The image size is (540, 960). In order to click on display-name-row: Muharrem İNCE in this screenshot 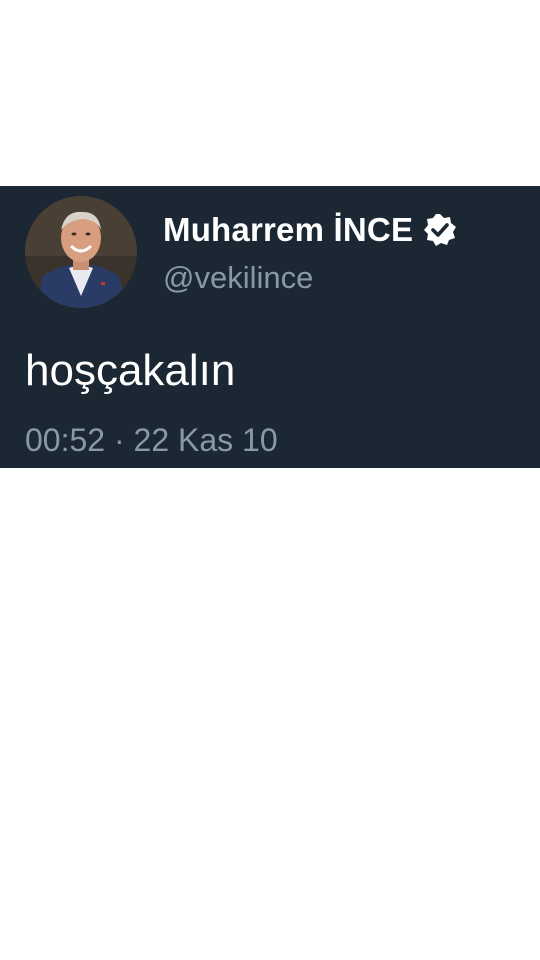, I will do `click(310, 230)`.